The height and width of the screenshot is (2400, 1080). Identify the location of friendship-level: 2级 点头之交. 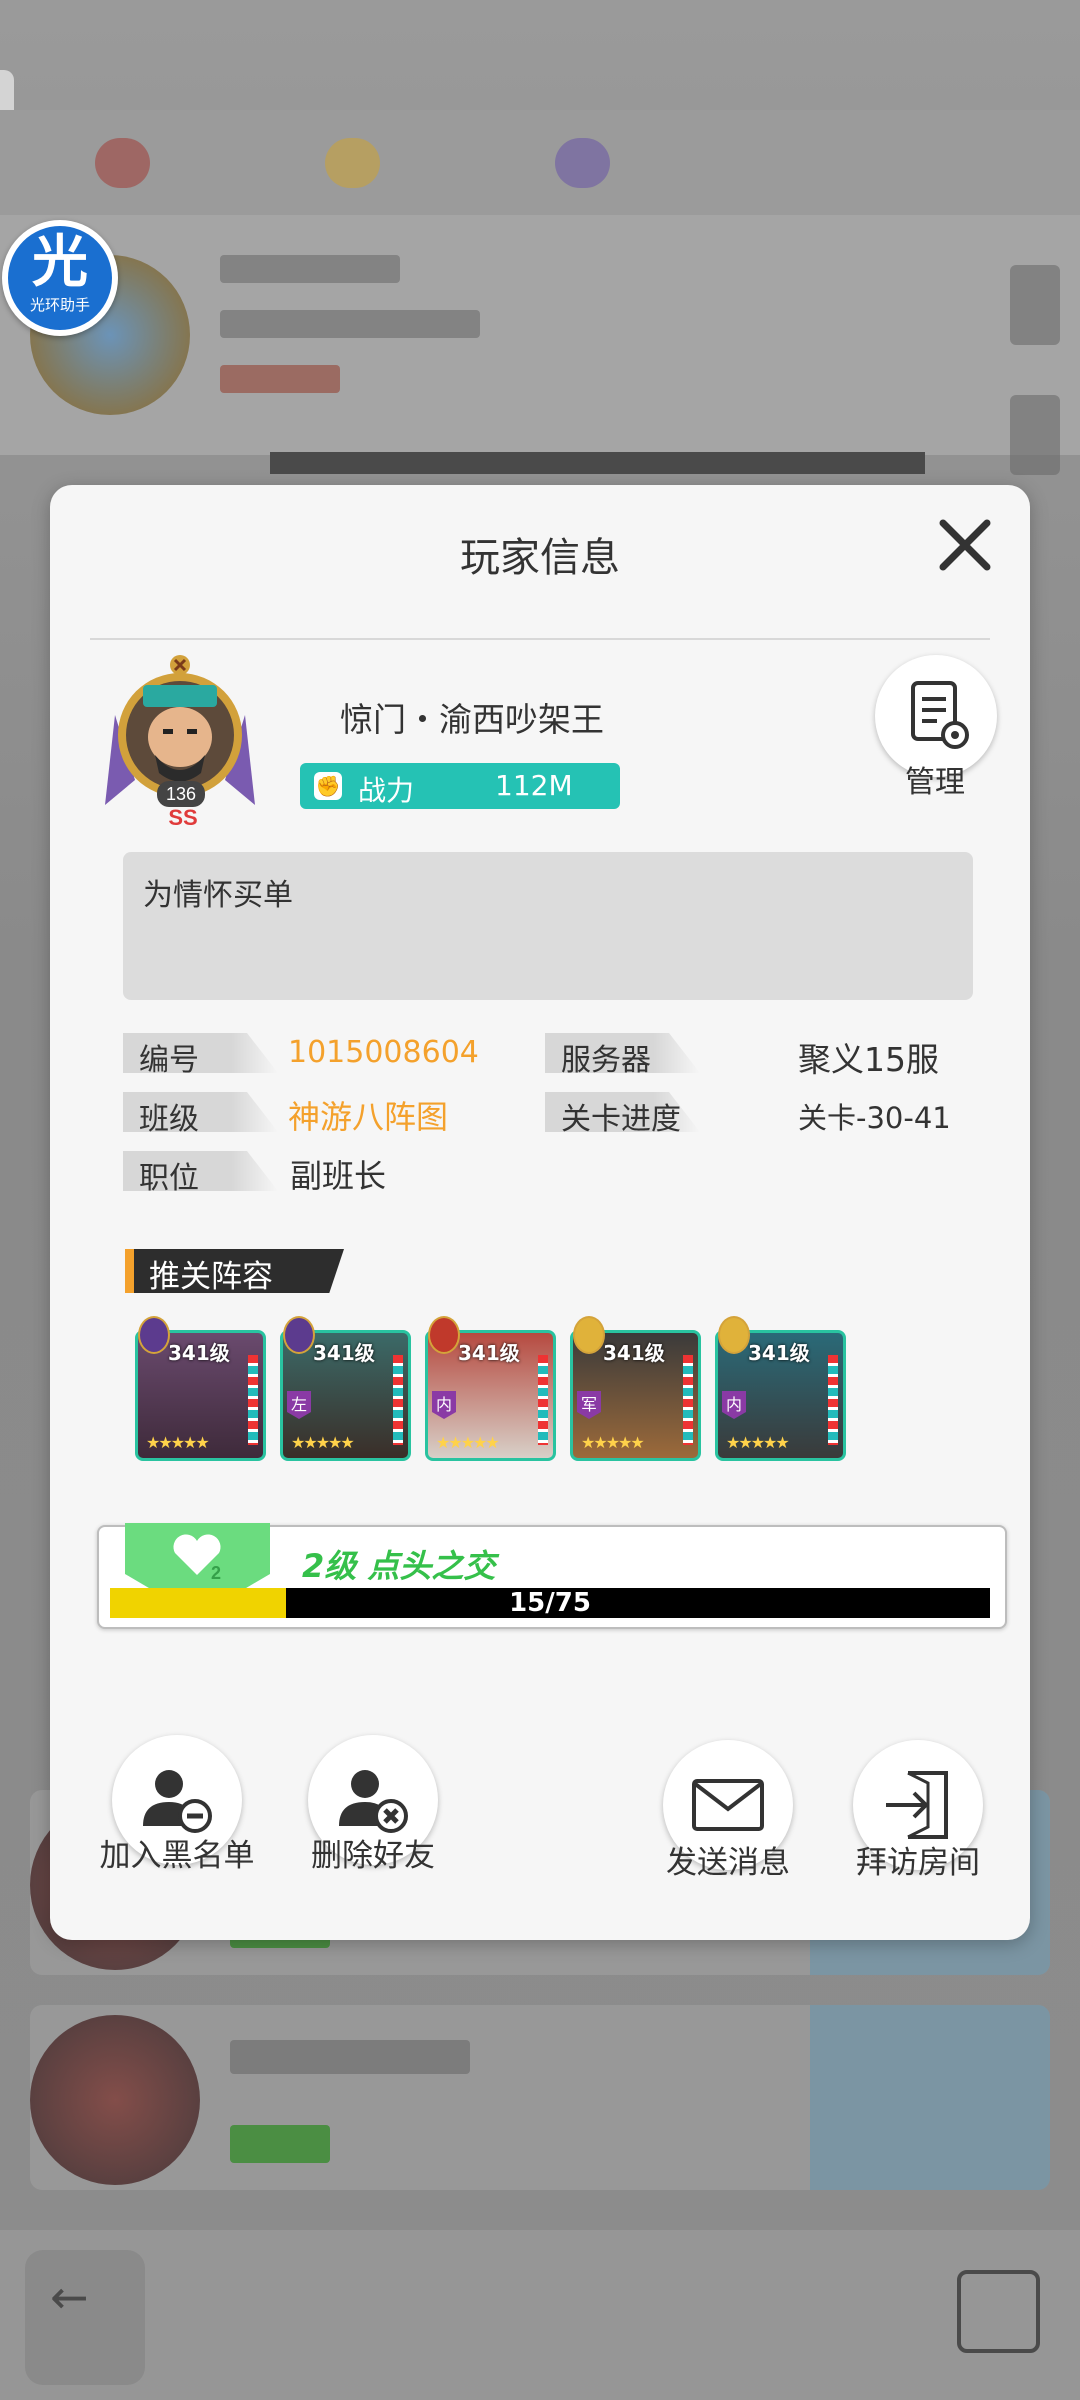
(399, 1566).